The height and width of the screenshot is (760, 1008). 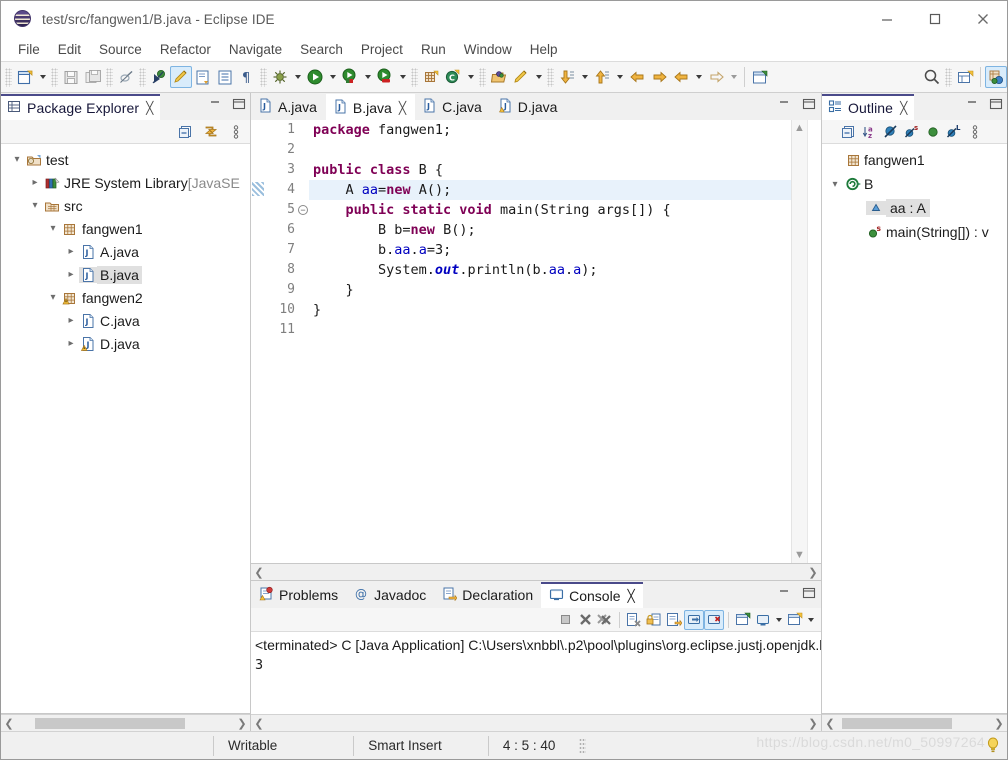 I want to click on run-icon, so click(x=315, y=77).